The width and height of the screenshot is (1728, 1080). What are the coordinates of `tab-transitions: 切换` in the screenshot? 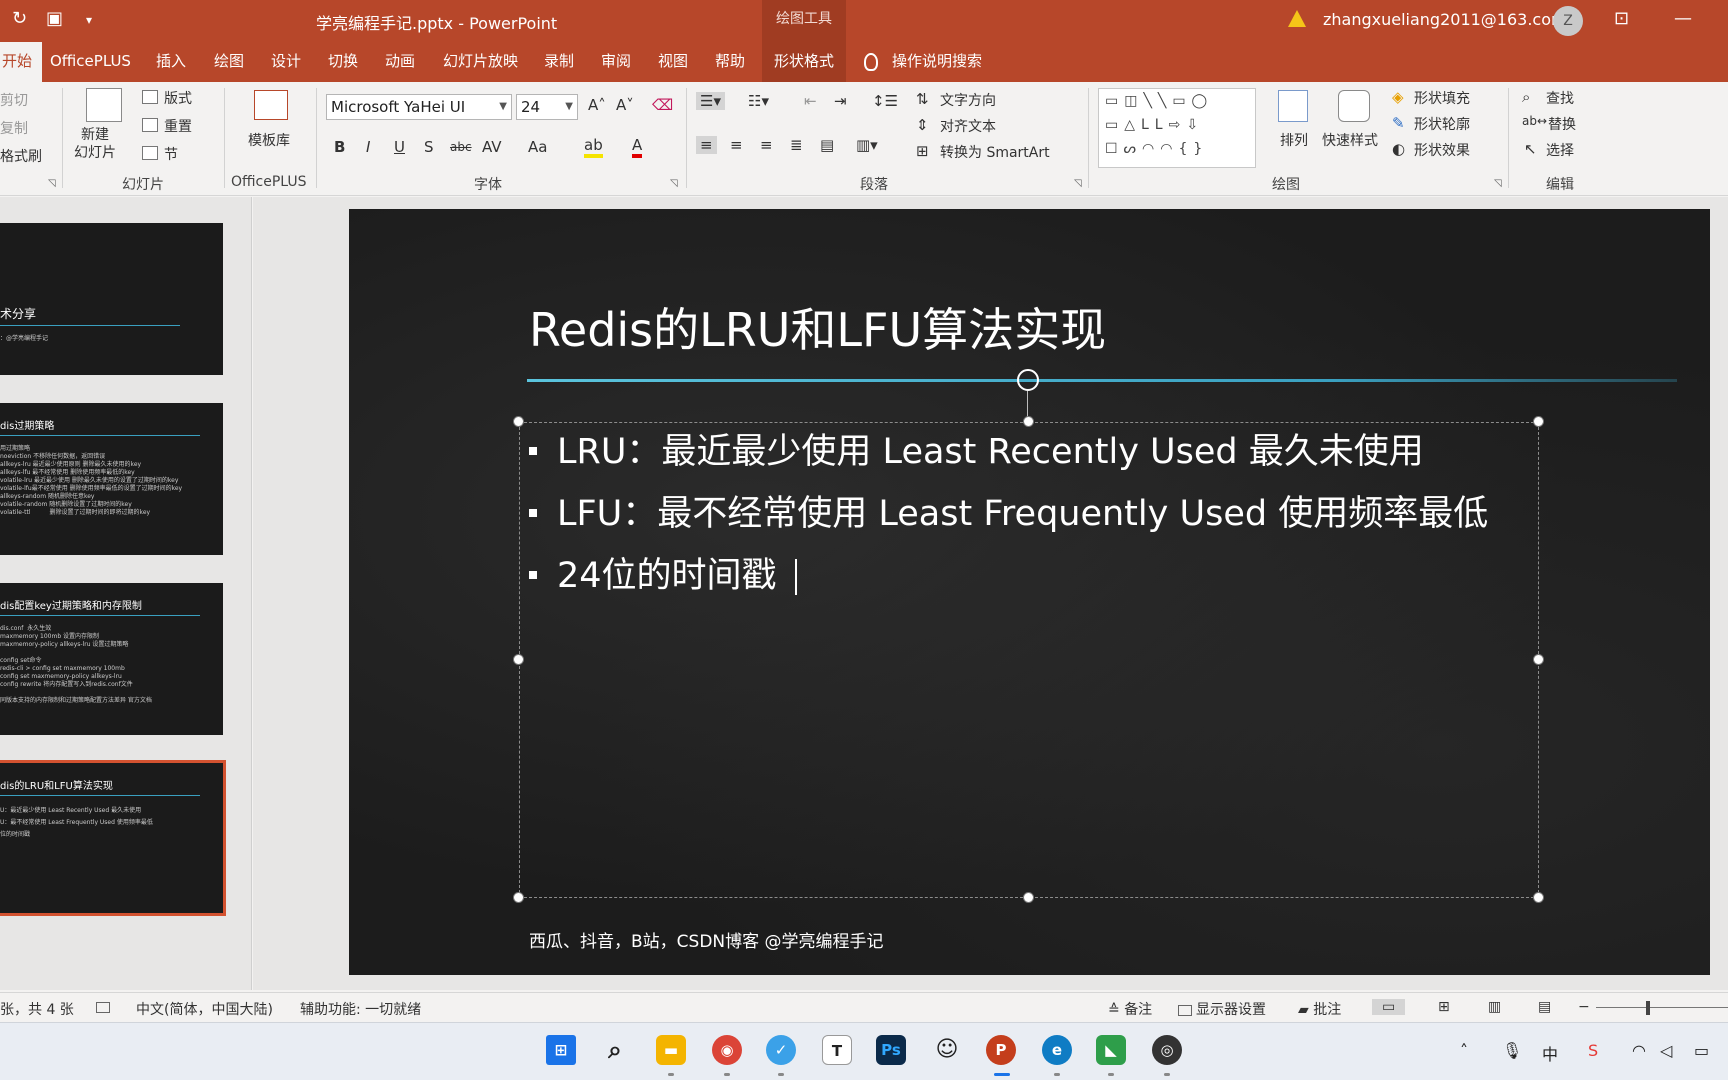 It's located at (343, 62).